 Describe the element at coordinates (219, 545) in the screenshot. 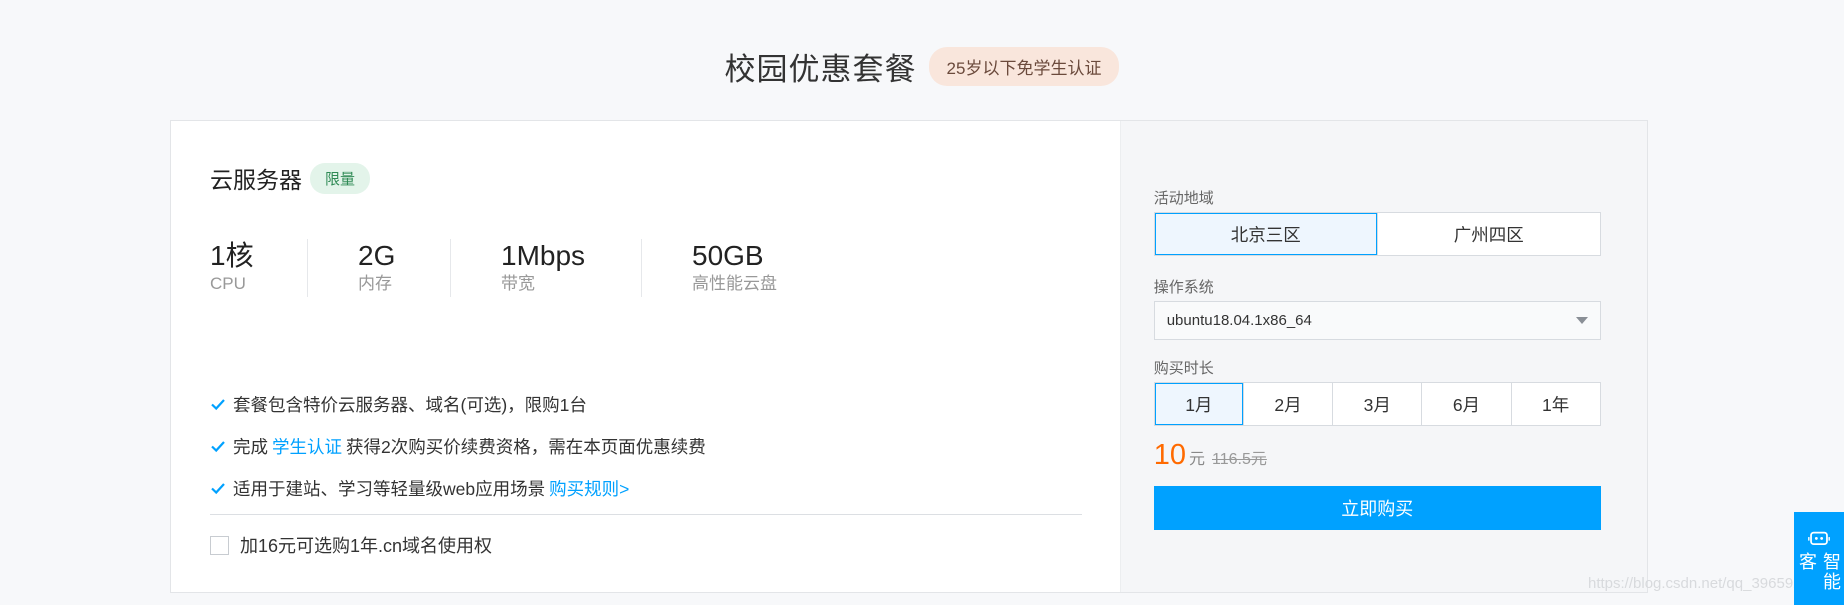

I see `domain-addon-checkbox` at that location.